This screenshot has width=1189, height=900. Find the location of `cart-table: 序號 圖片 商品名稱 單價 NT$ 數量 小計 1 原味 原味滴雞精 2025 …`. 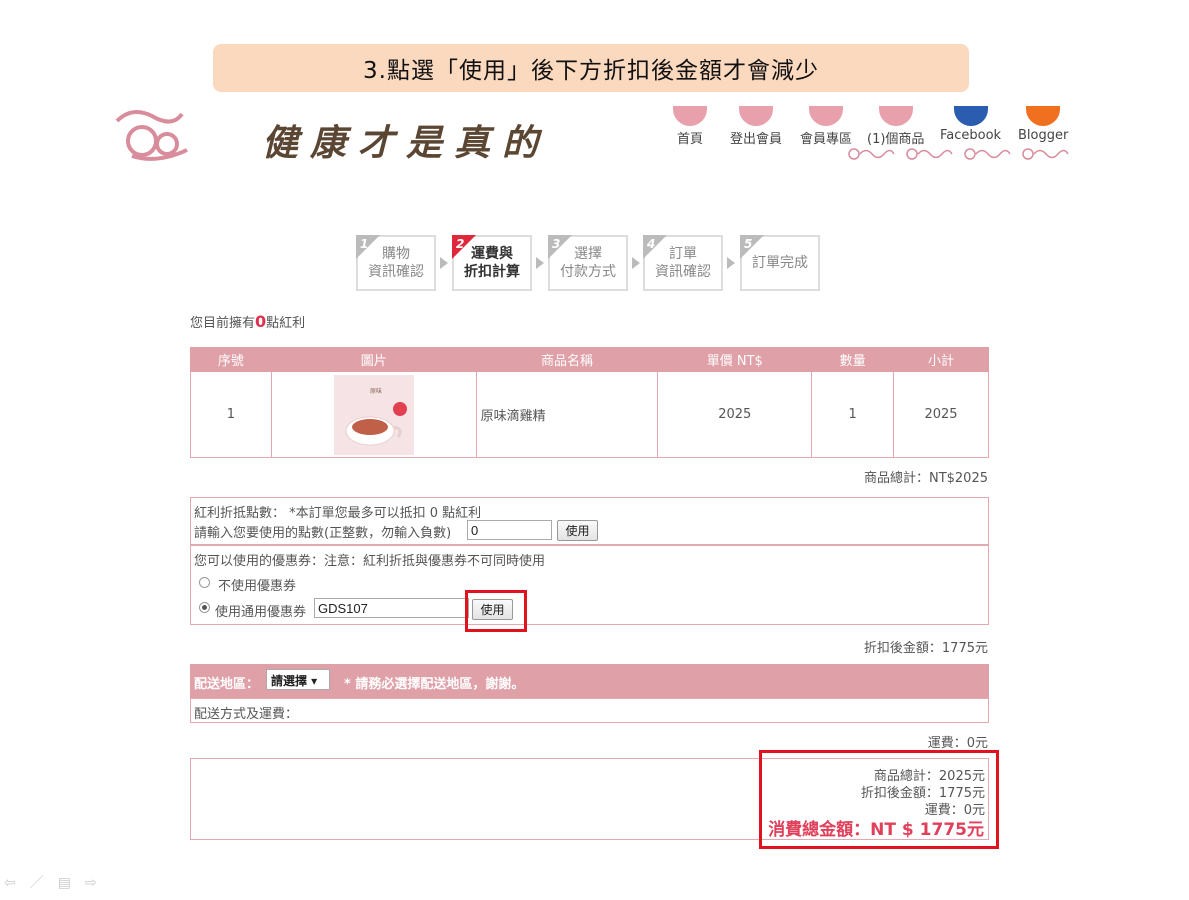

cart-table: 序號 圖片 商品名稱 單價 NT$ 數量 小計 1 原味 原味滴雞精 2025 … is located at coordinates (589, 402).